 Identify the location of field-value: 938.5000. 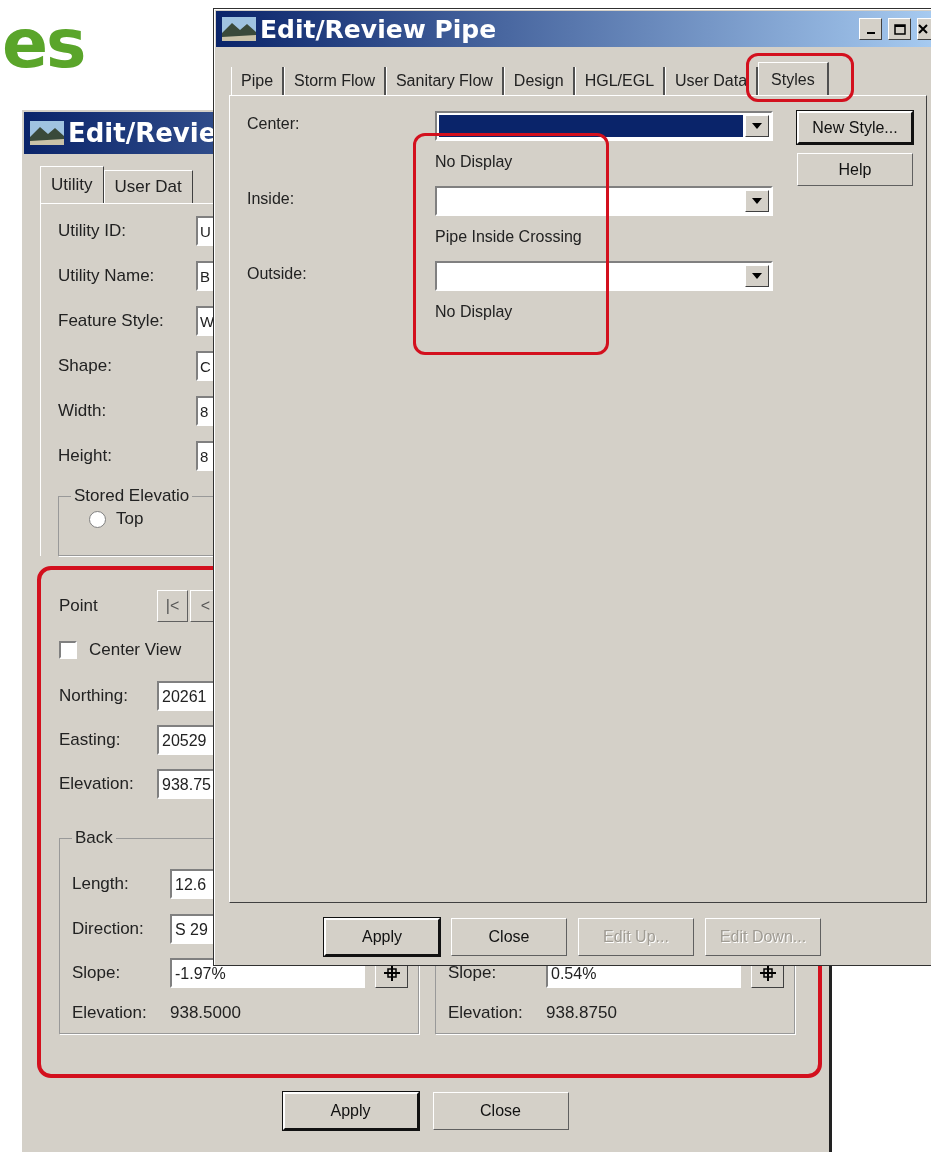
(205, 1013).